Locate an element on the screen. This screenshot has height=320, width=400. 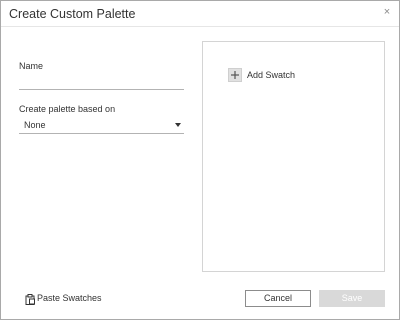
name-label: Name is located at coordinates (31, 66).